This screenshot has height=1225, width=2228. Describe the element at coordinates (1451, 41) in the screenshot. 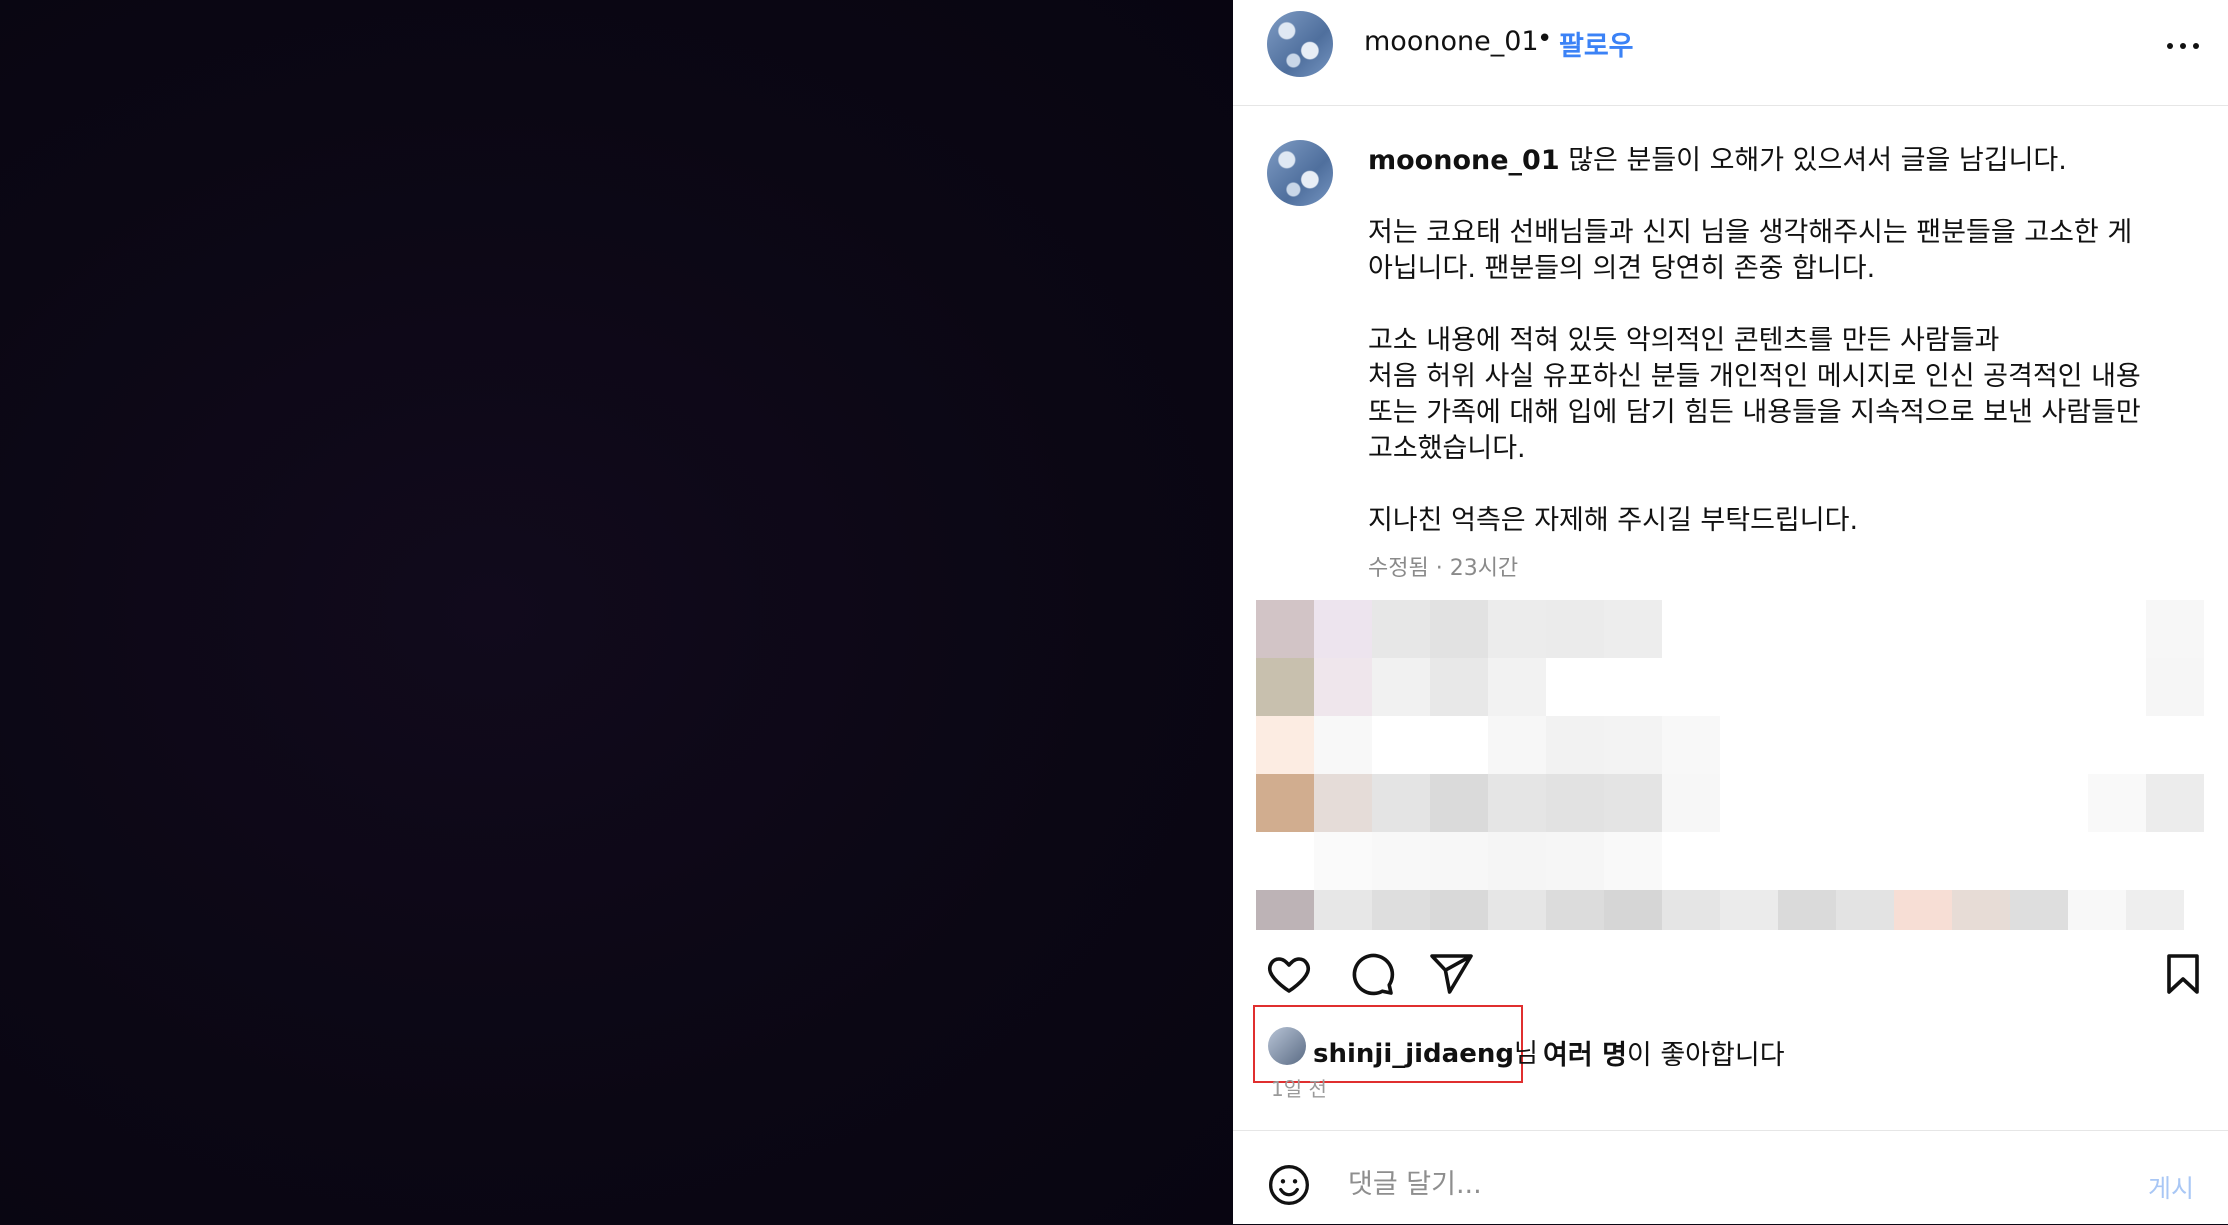

I see `author-username: moonone_01` at that location.